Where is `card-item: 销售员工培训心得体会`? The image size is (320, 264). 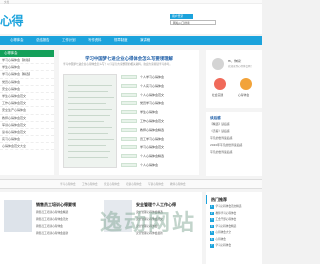
card-item: 销售员工培训心得体会 is located at coordinates (66, 226).